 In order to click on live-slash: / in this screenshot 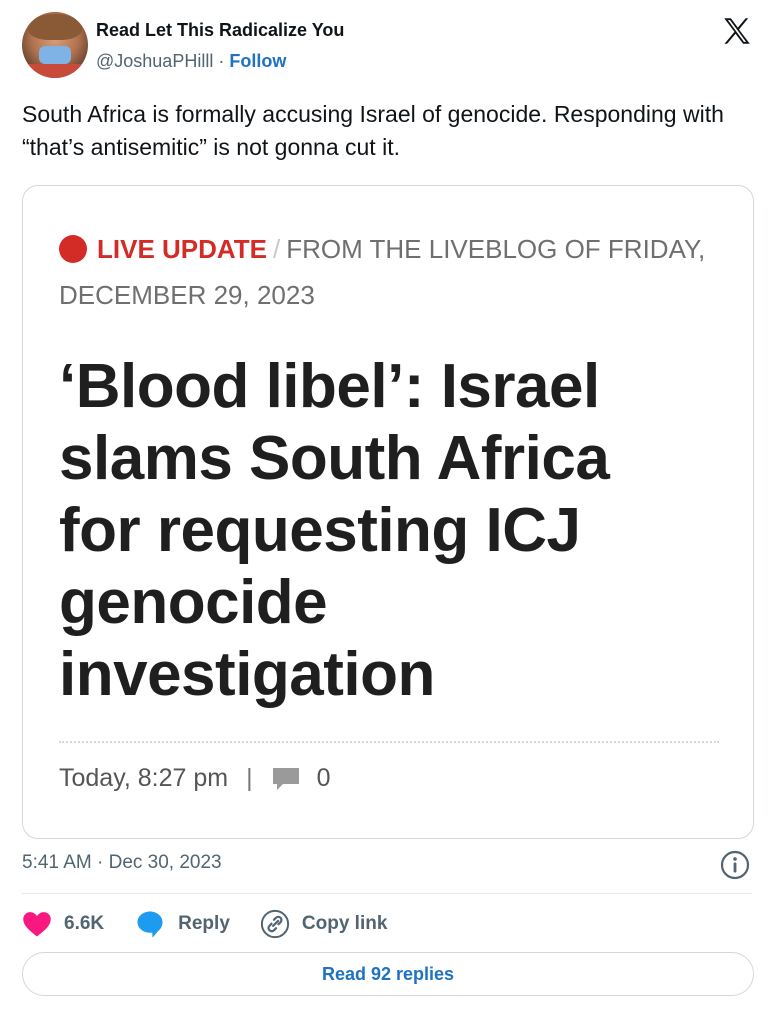, I will do `click(276, 249)`.